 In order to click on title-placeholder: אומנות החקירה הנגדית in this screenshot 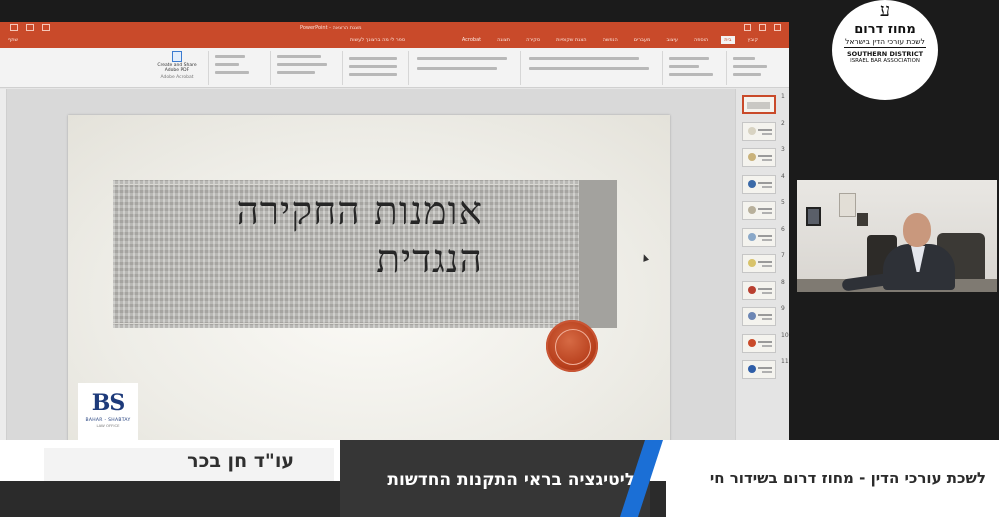, I will do `click(365, 254)`.